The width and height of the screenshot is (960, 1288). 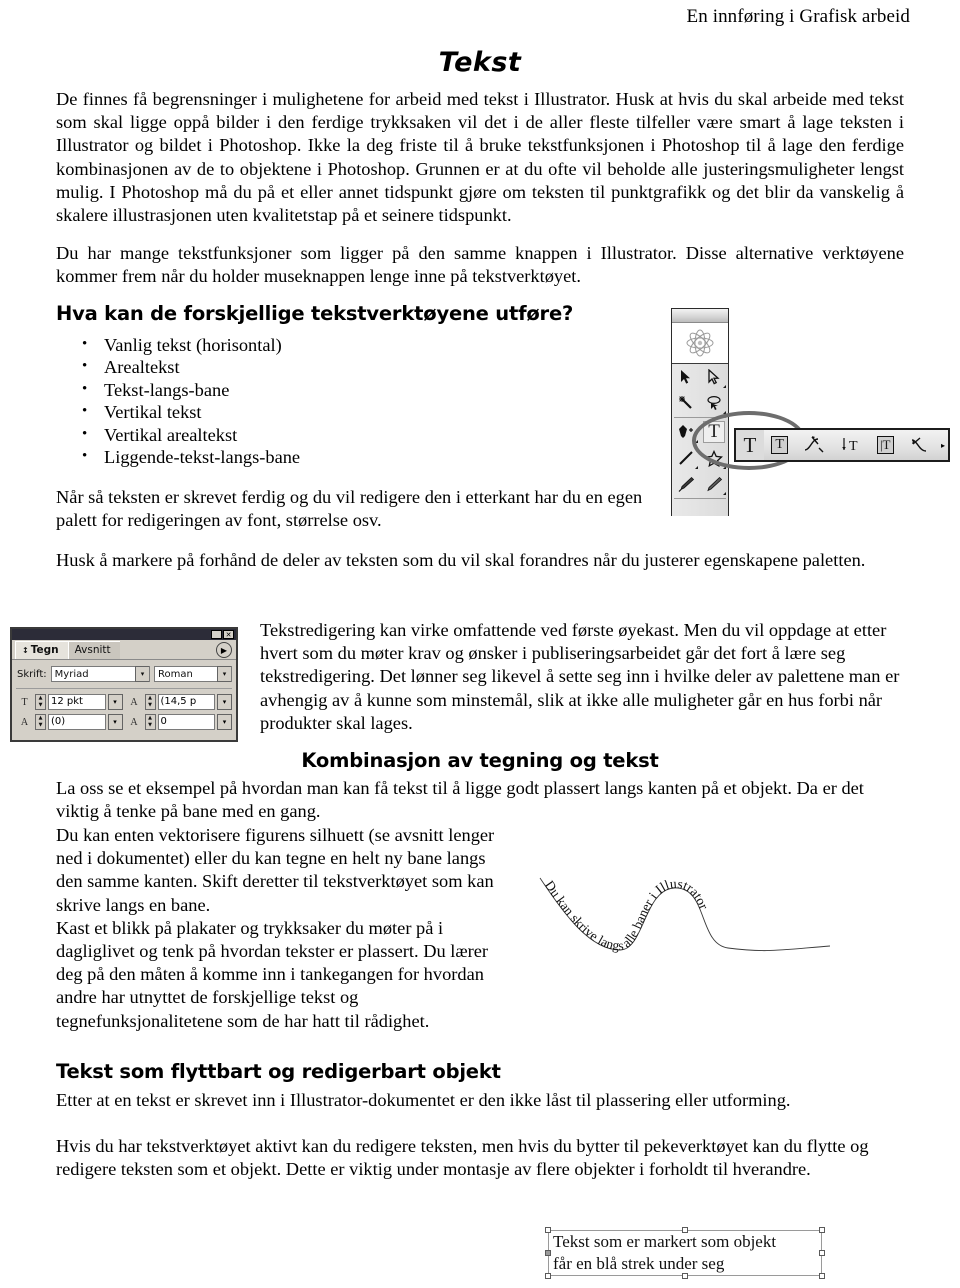 I want to click on leading-field: A ▲ ▼ (14,5 p ▾, so click(x=179, y=702).